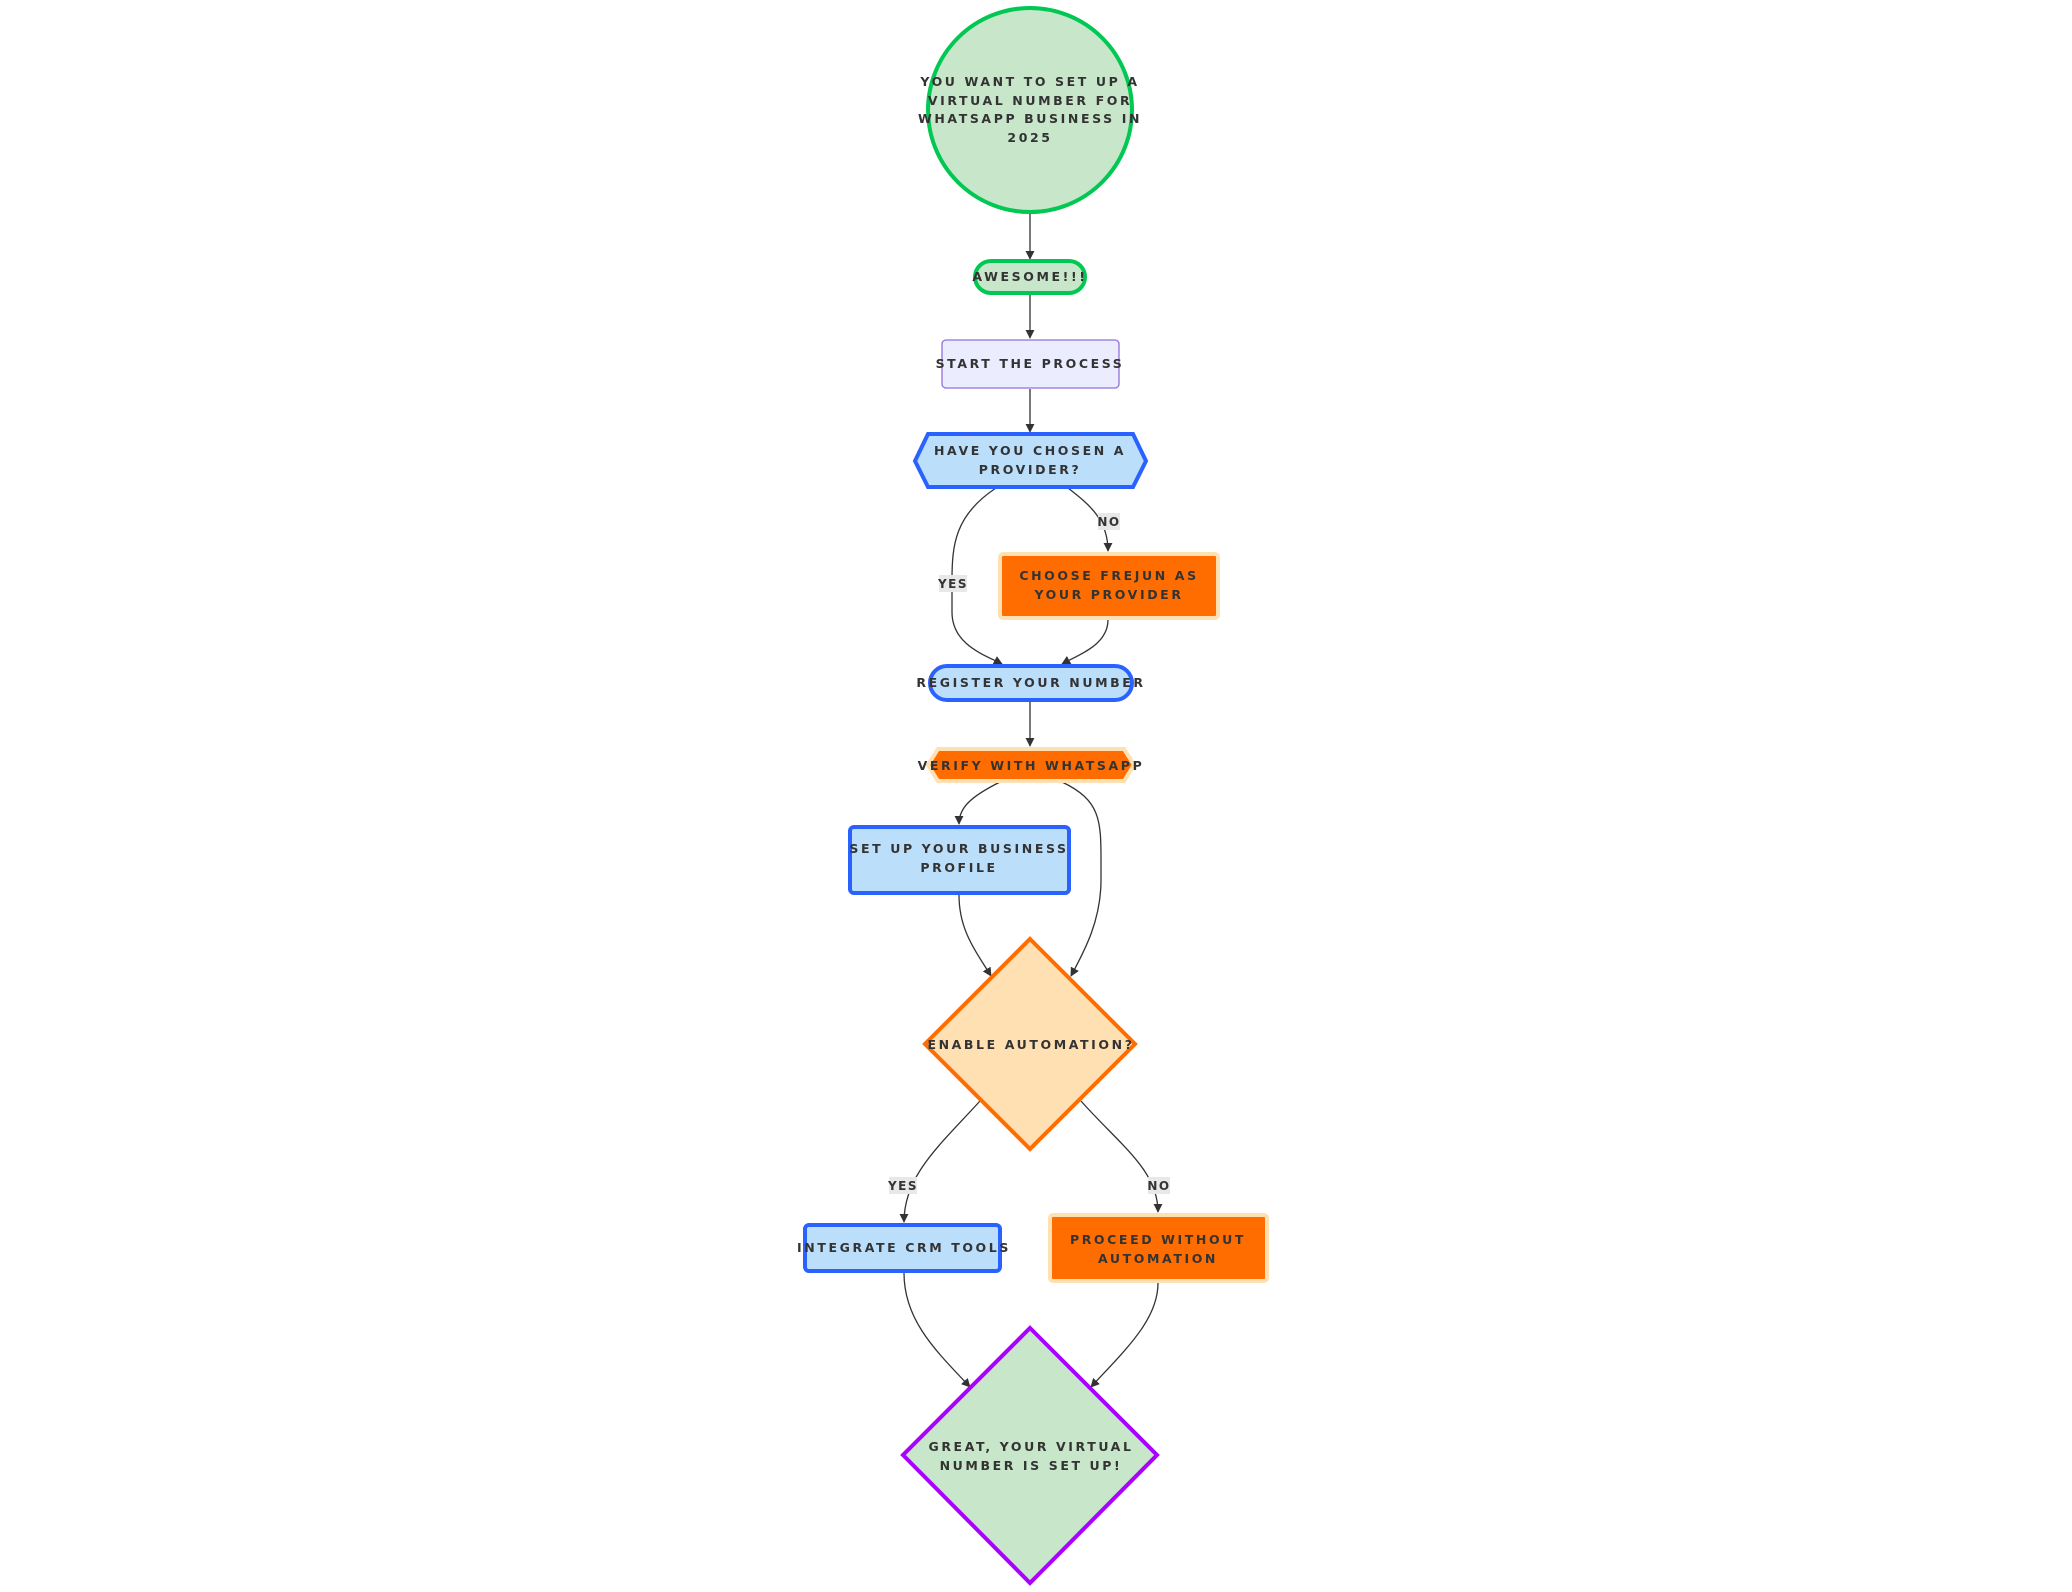  What do you see at coordinates (1158, 1239) in the screenshot?
I see `node-proceed-without-line-1: PROCEED WITHOUT` at bounding box center [1158, 1239].